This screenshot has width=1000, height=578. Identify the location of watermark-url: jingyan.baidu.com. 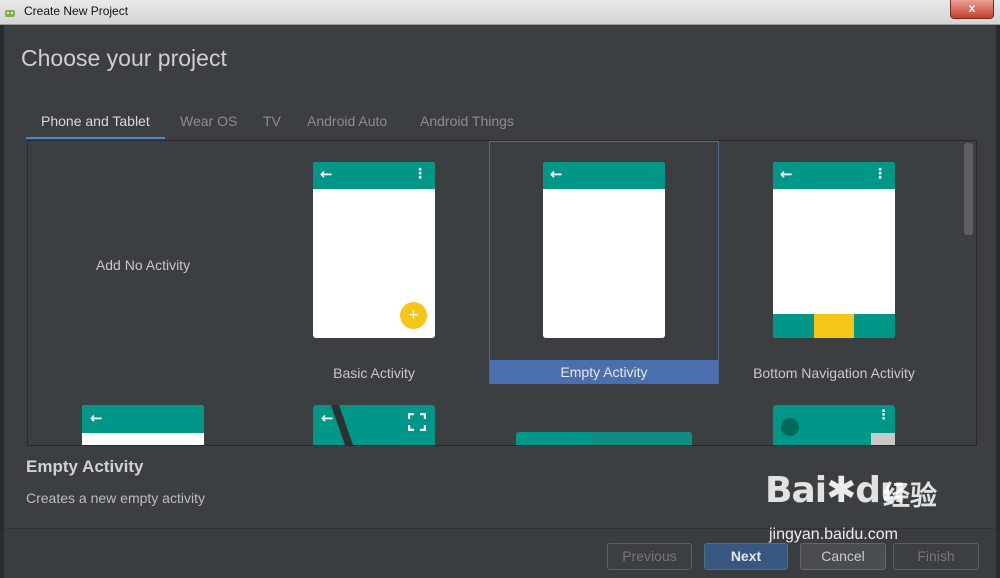
(833, 534).